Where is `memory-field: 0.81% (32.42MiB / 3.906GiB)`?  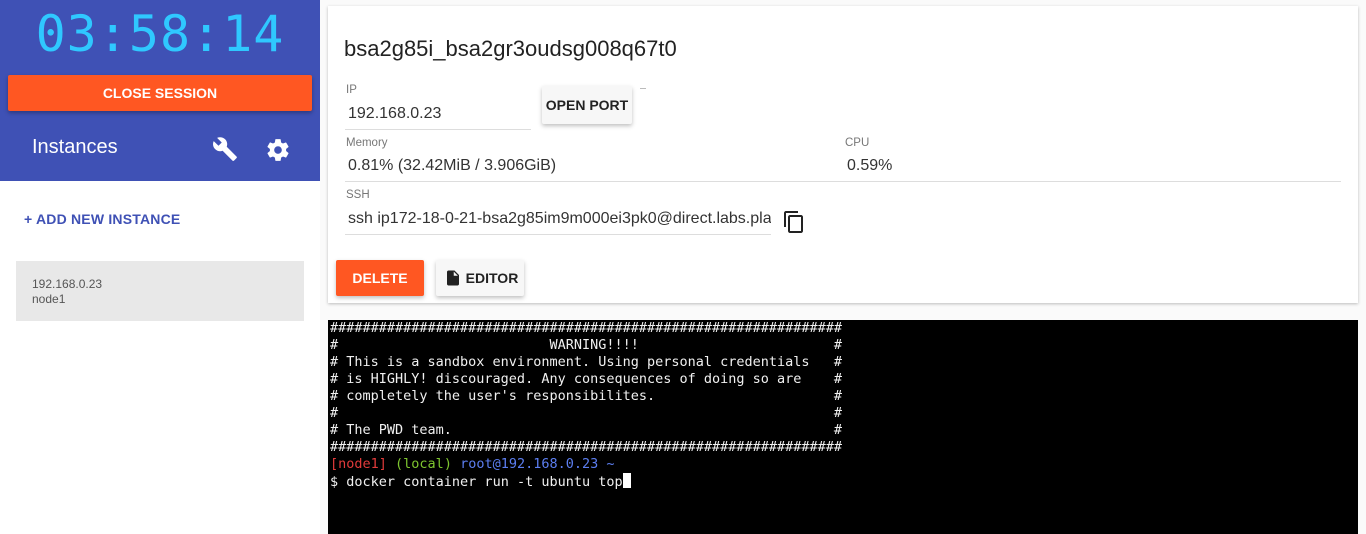 memory-field: 0.81% (32.42MiB / 3.906GiB) is located at coordinates (595, 167).